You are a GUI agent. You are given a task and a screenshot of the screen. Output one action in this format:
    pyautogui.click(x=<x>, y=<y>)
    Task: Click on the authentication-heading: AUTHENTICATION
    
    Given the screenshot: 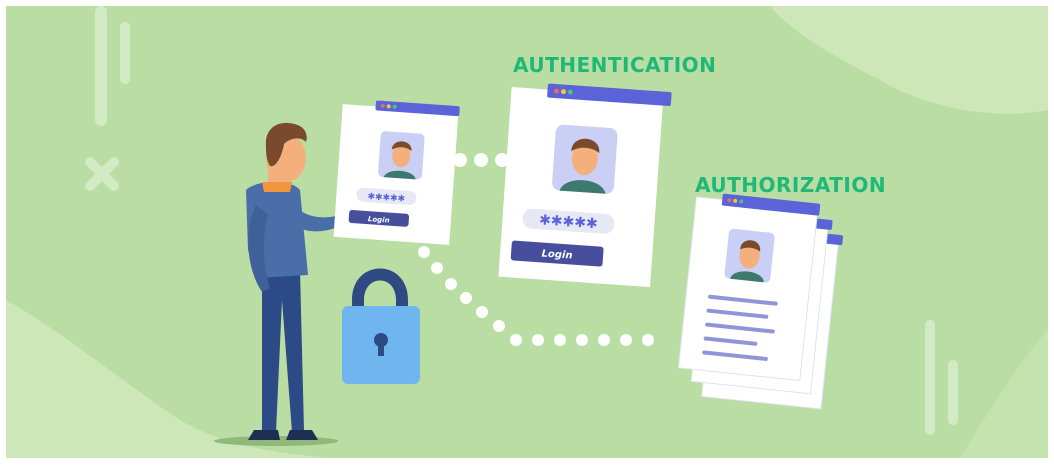 What is the action you would take?
    pyautogui.click(x=615, y=65)
    